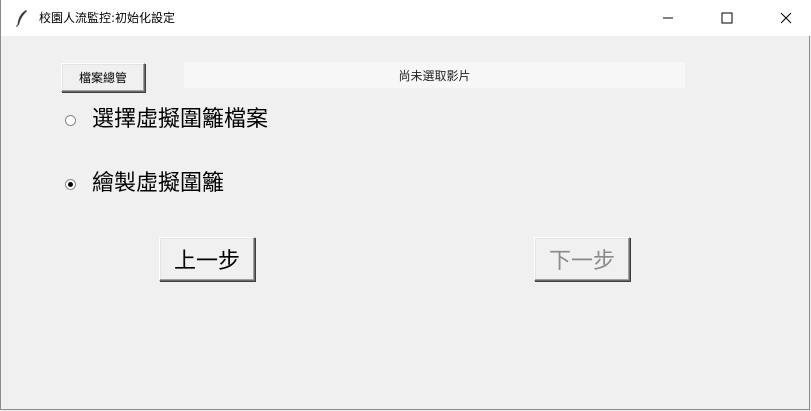 The image size is (811, 411). Describe the element at coordinates (180, 119) in the screenshot. I see `radio-label: 選擇虛擬圍籬檔案` at that location.